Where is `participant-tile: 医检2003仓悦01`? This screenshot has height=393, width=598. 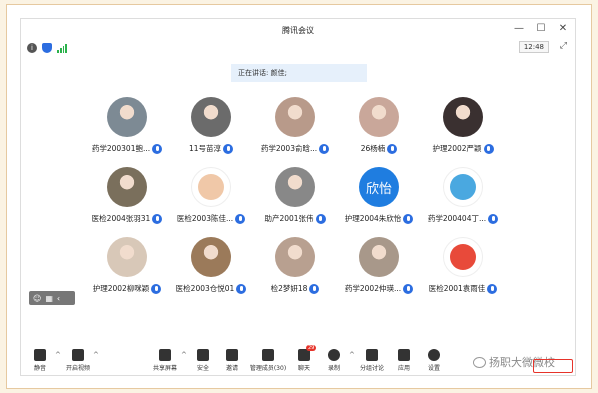
participant-tile: 医检2003仓悦01 is located at coordinates (211, 267).